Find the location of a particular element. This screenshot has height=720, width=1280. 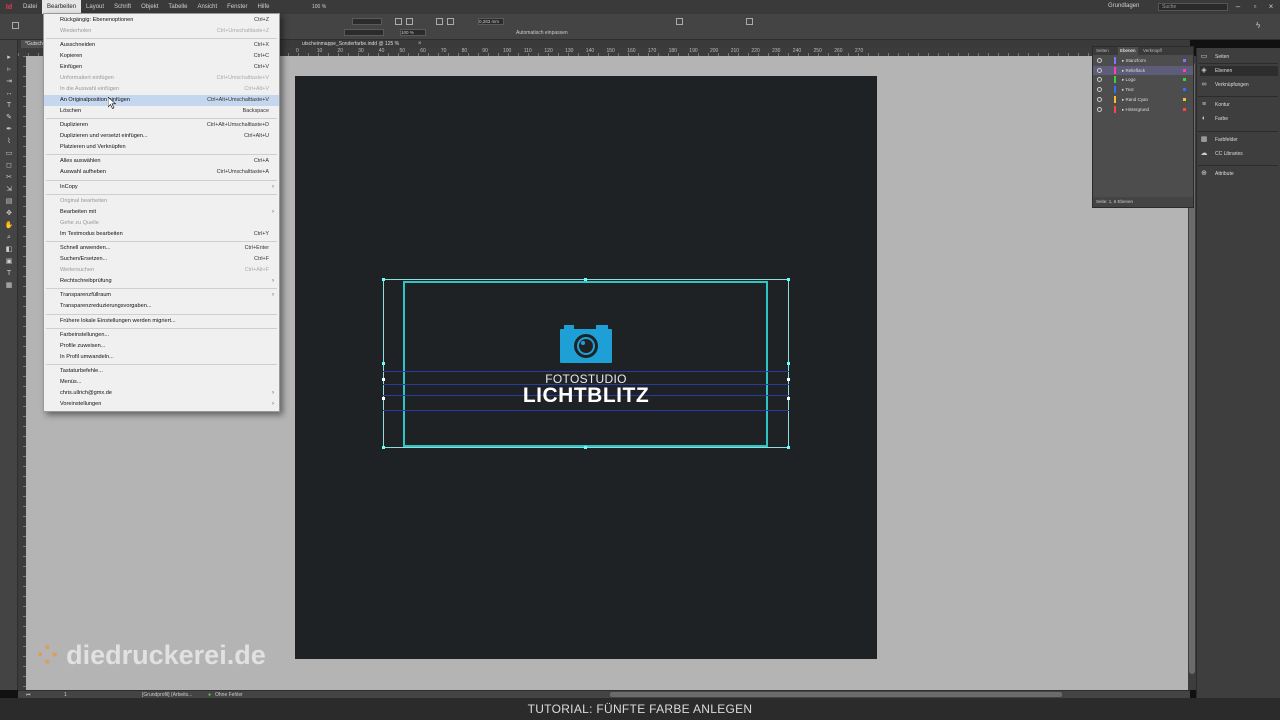

vertical-ruler is located at coordinates (22, 373).